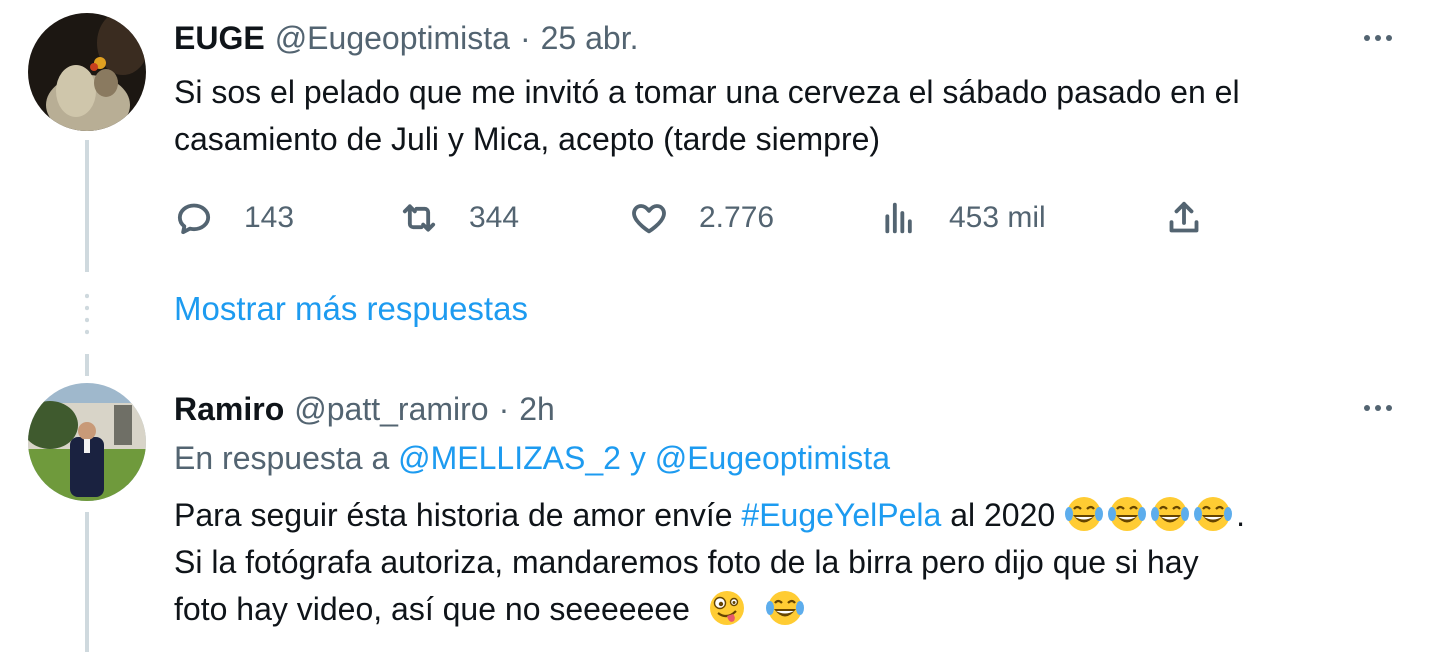 This screenshot has width=1440, height=652. What do you see at coordinates (87, 365) in the screenshot?
I see `thread-line-ramiro` at bounding box center [87, 365].